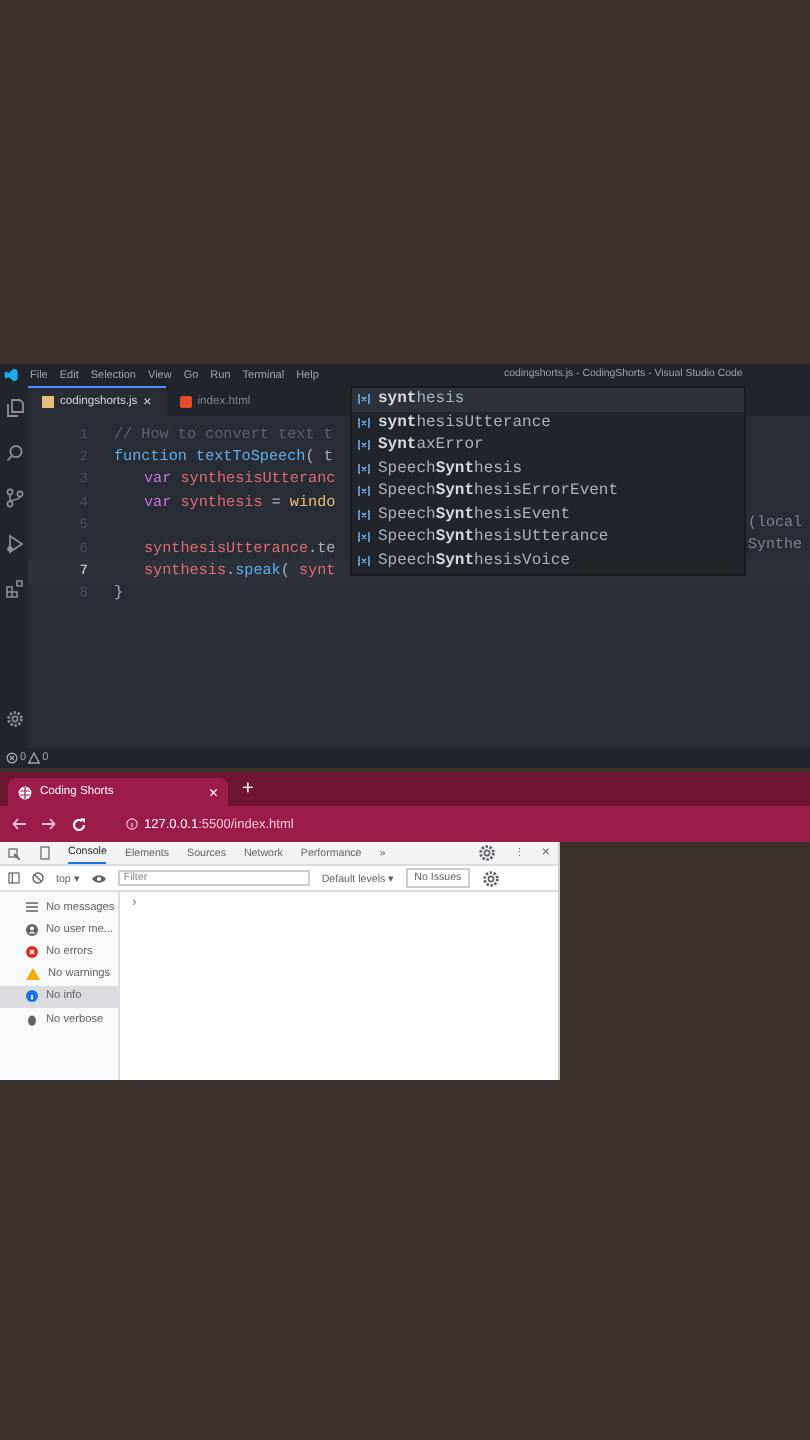 This screenshot has width=810, height=1440. What do you see at coordinates (548, 445) in the screenshot?
I see `suggestion-item: SyntaxError` at bounding box center [548, 445].